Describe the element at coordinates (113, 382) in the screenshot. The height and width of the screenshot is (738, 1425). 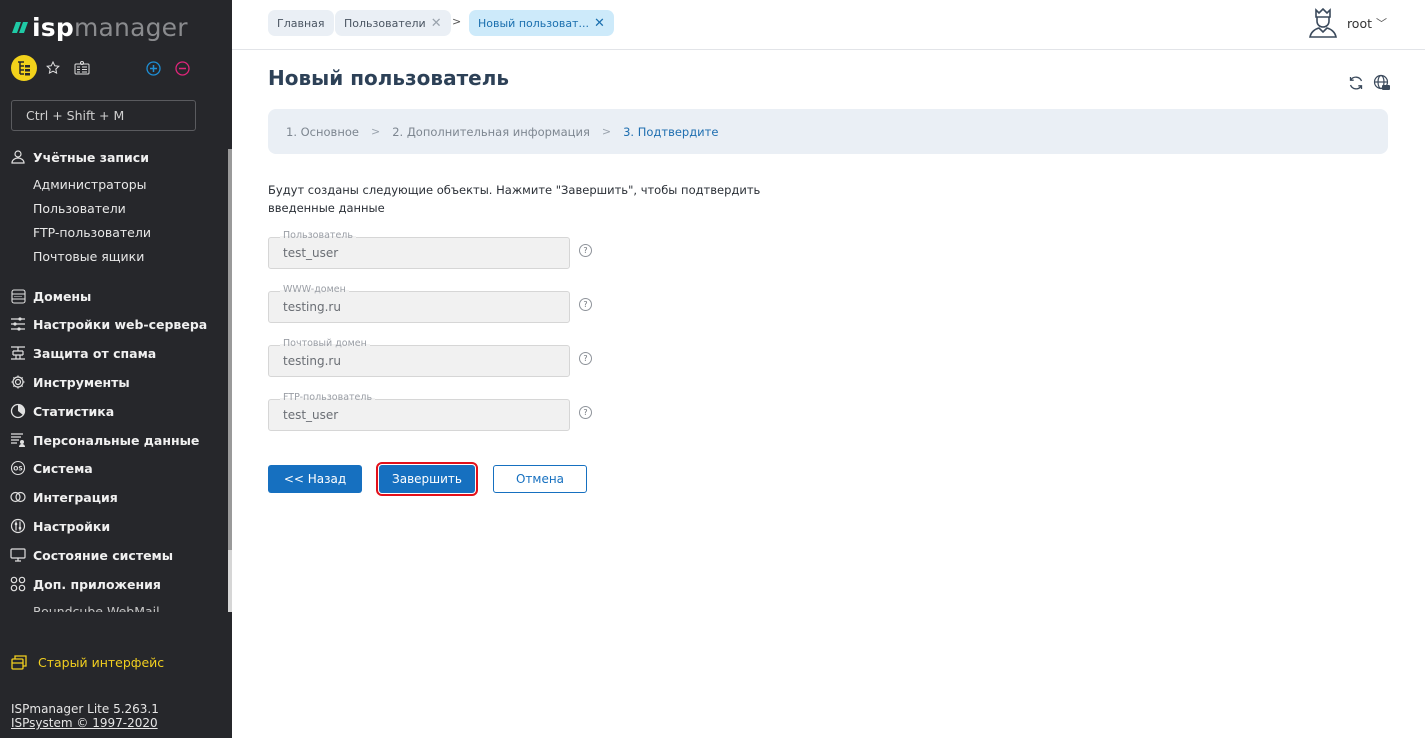
I see `sidebar-group-tools: Инструменты` at that location.